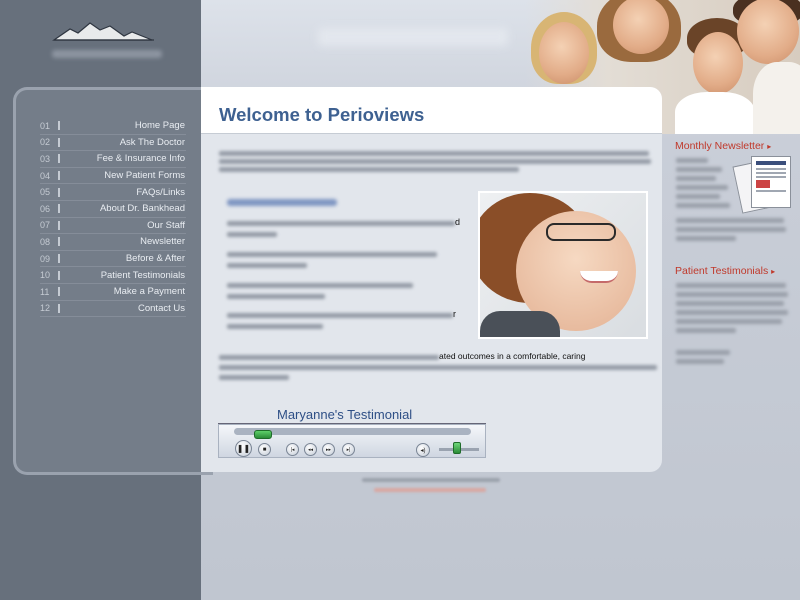  I want to click on site-logo, so click(107, 44).